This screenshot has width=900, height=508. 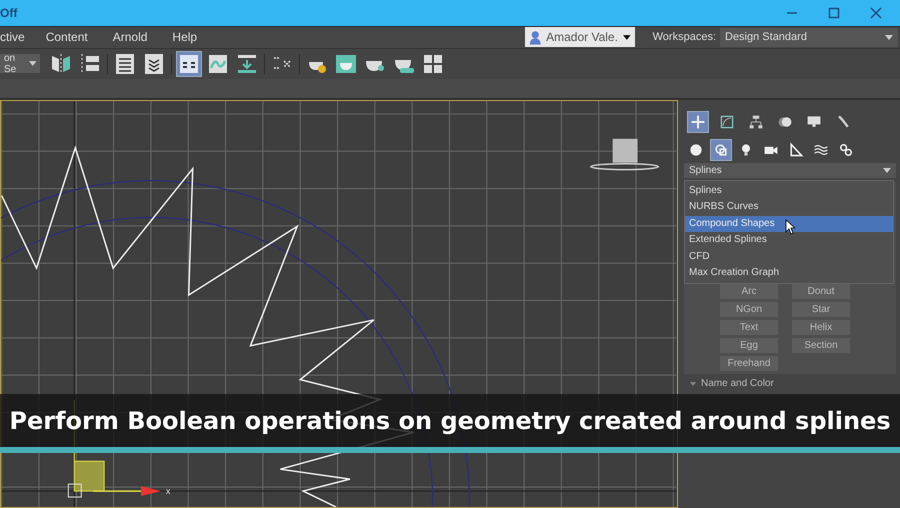 I want to click on category-dropdown: Splines, so click(x=790, y=170).